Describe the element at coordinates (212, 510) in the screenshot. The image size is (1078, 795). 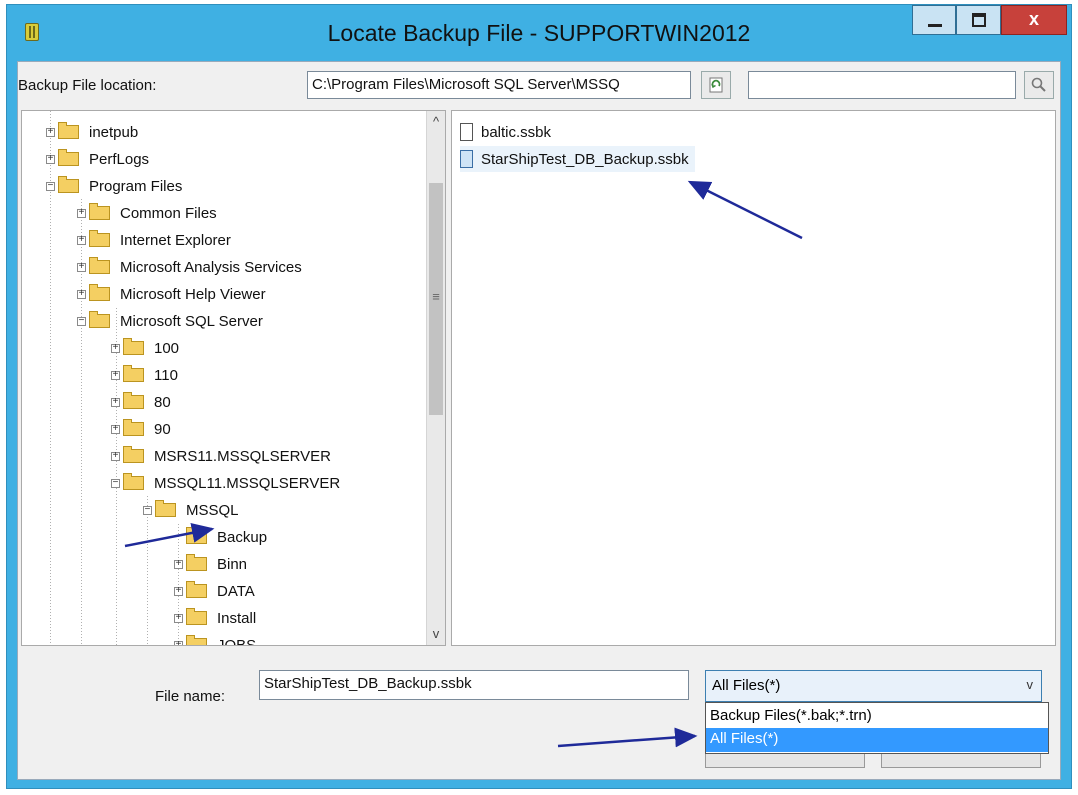
I see `tree-node-label: MSSQL` at that location.